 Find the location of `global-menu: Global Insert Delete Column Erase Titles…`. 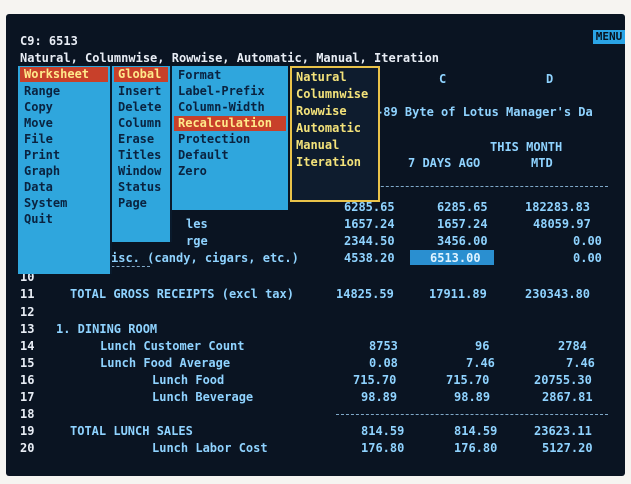

global-menu: Global Insert Delete Column Erase Titles… is located at coordinates (141, 154).